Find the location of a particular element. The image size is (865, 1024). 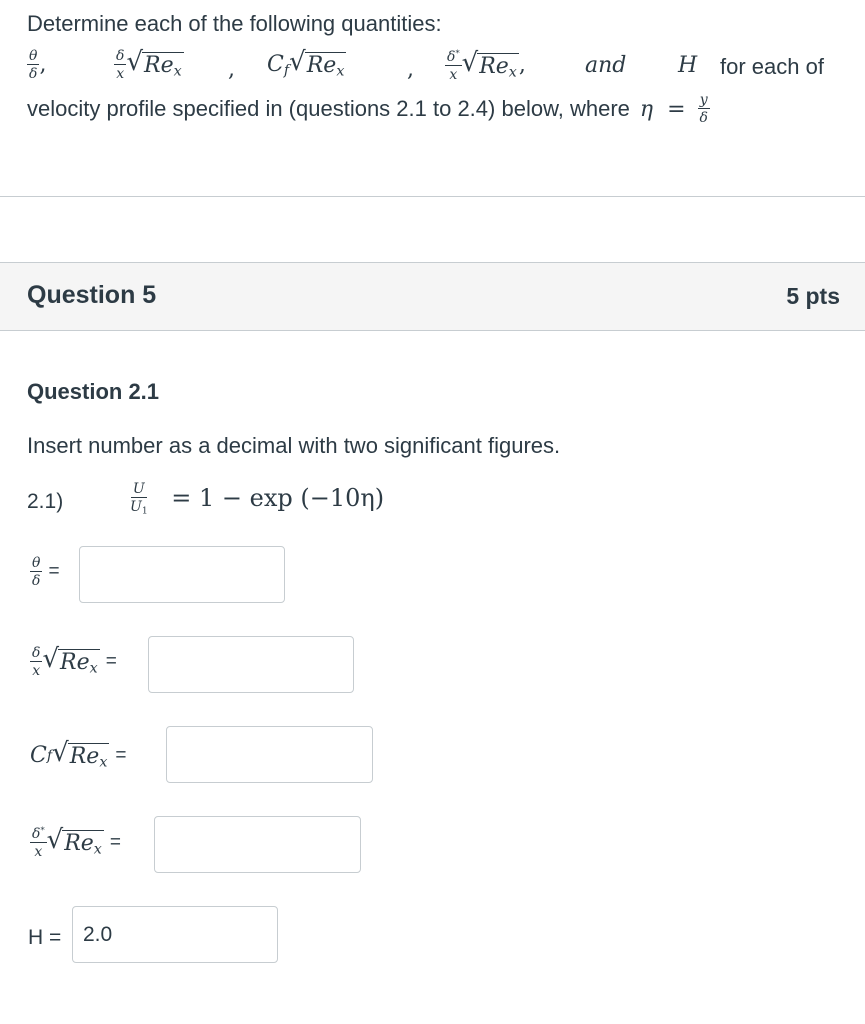

question-title: Question 5 is located at coordinates (92, 295).